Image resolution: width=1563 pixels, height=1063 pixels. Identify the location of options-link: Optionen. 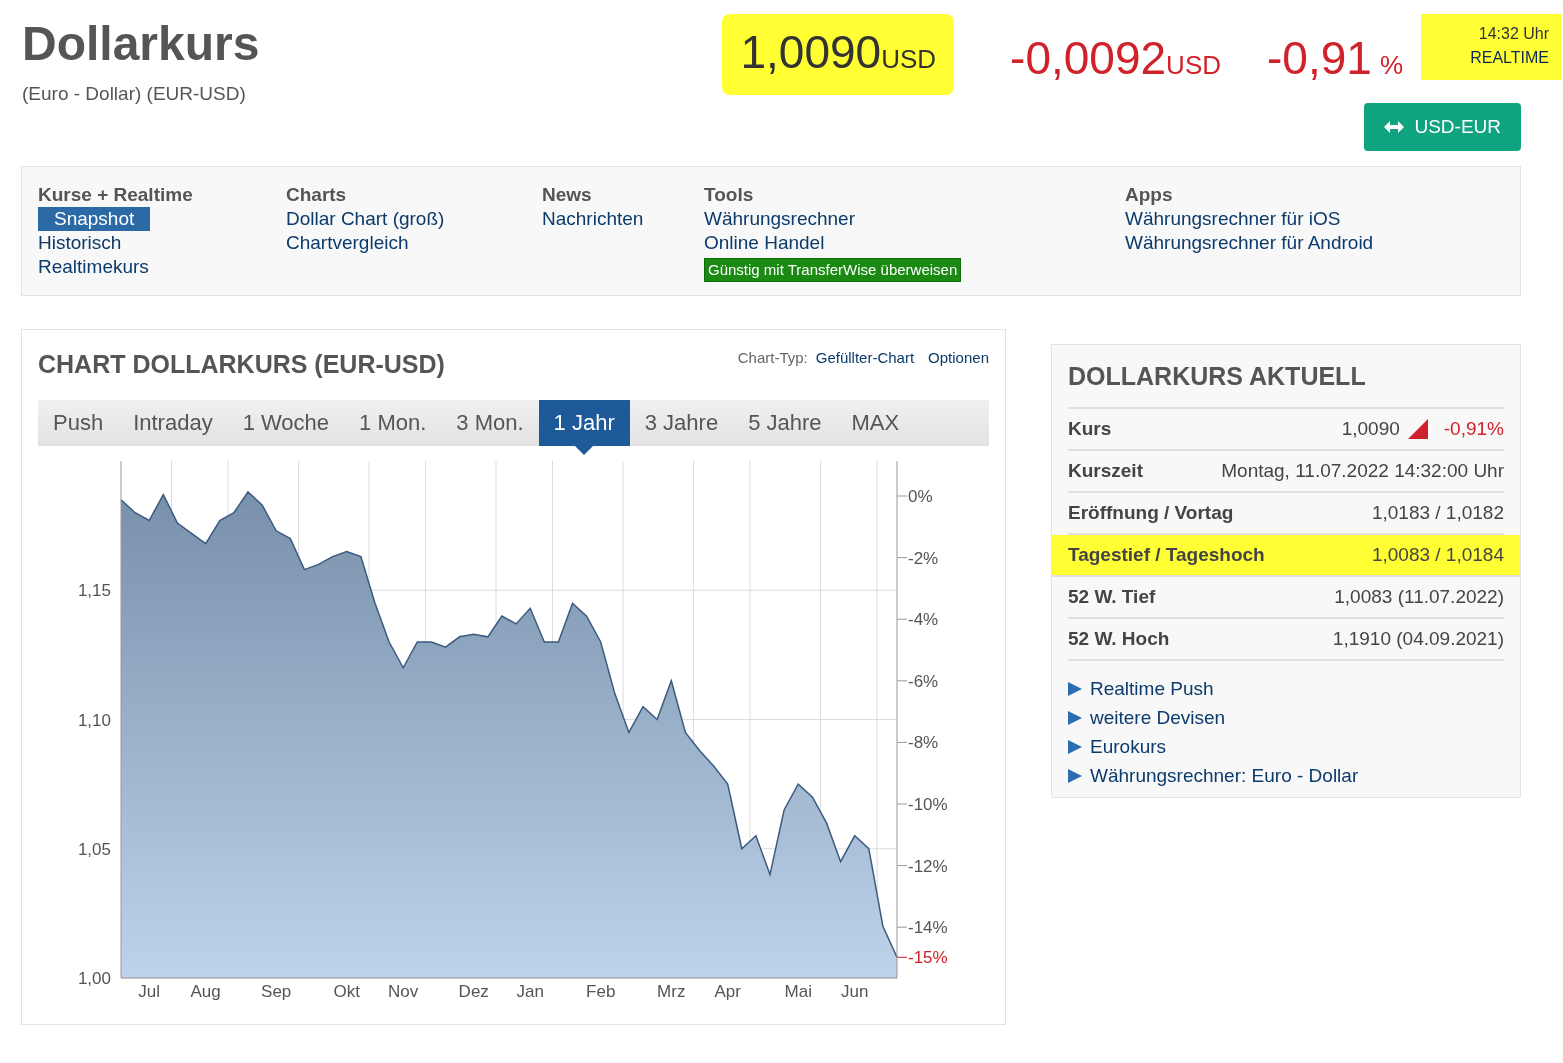
(958, 358).